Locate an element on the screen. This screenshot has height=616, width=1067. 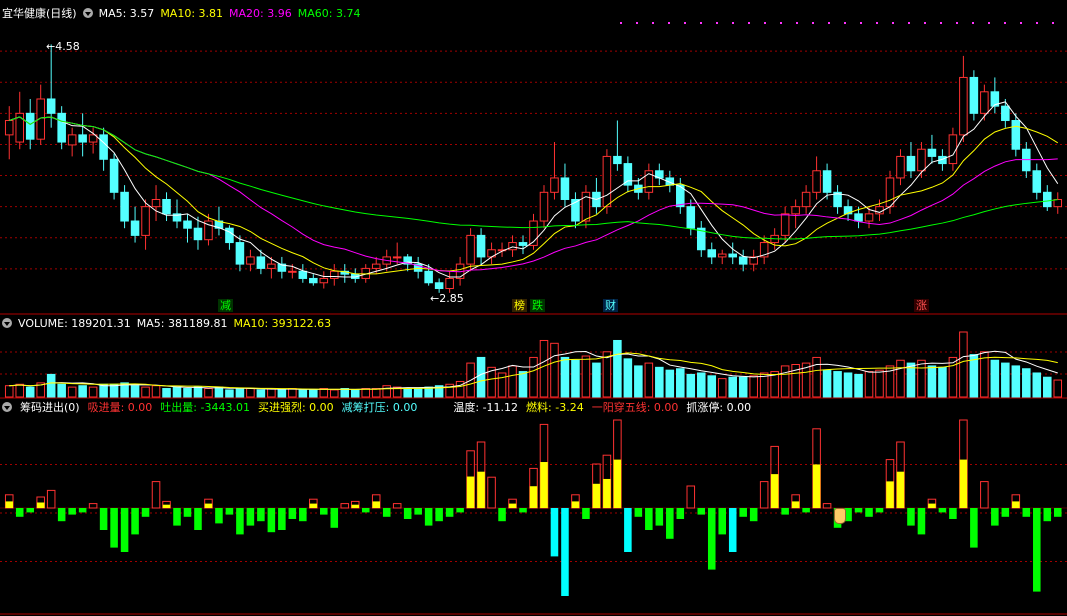
event-marker-fall: 跌 is located at coordinates (537, 305).